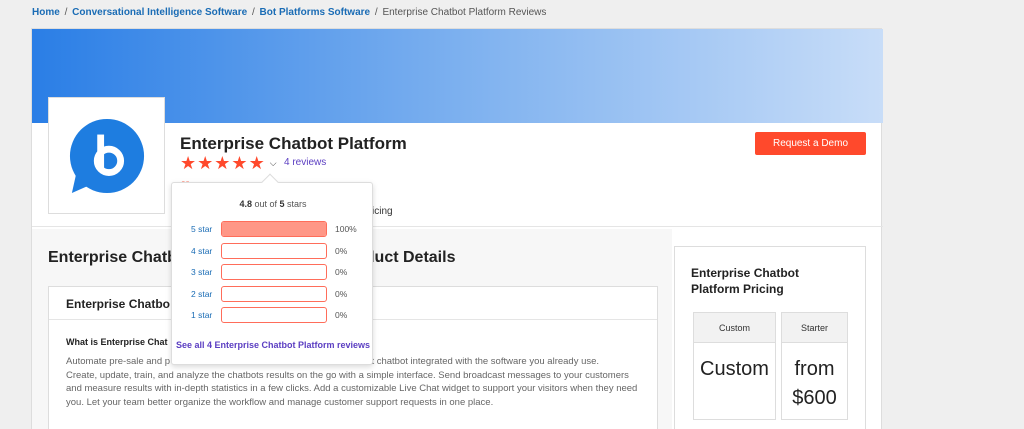 The image size is (1024, 429). I want to click on divider, so click(457, 226).